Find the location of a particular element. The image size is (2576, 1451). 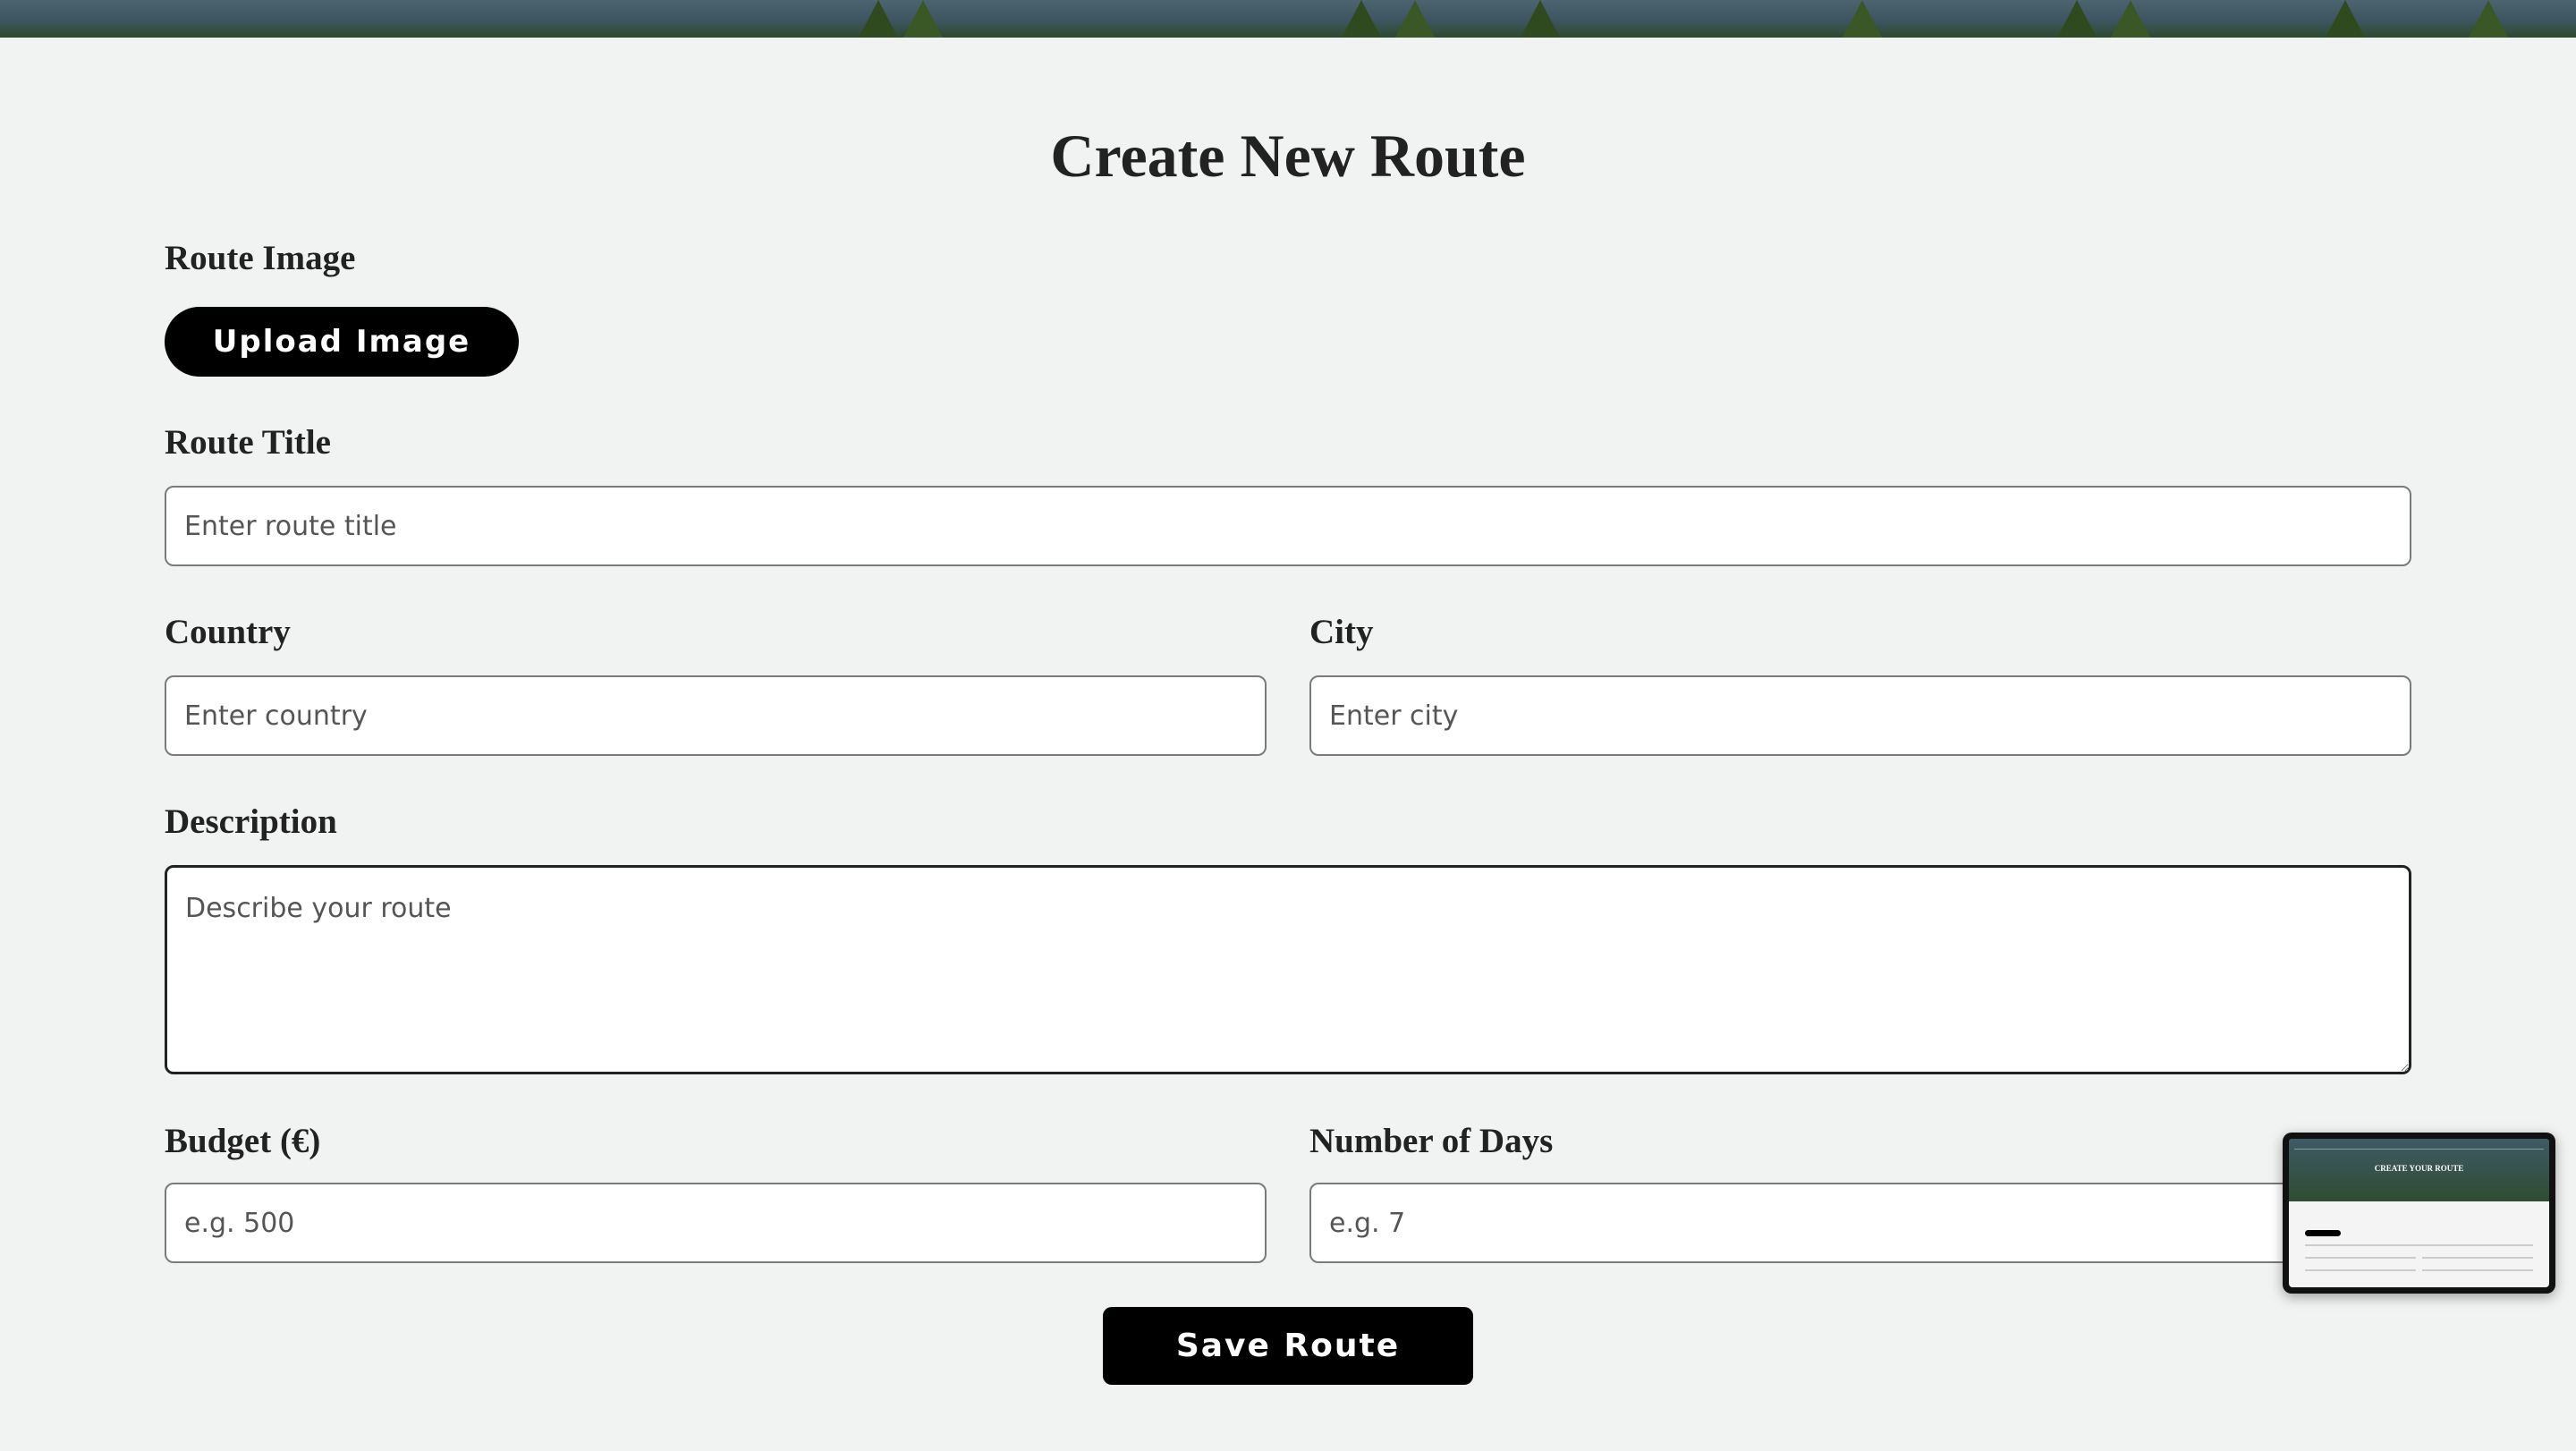

page-preview-thumbnail: CREATE YOUR ROUTE is located at coordinates (2419, 1213).